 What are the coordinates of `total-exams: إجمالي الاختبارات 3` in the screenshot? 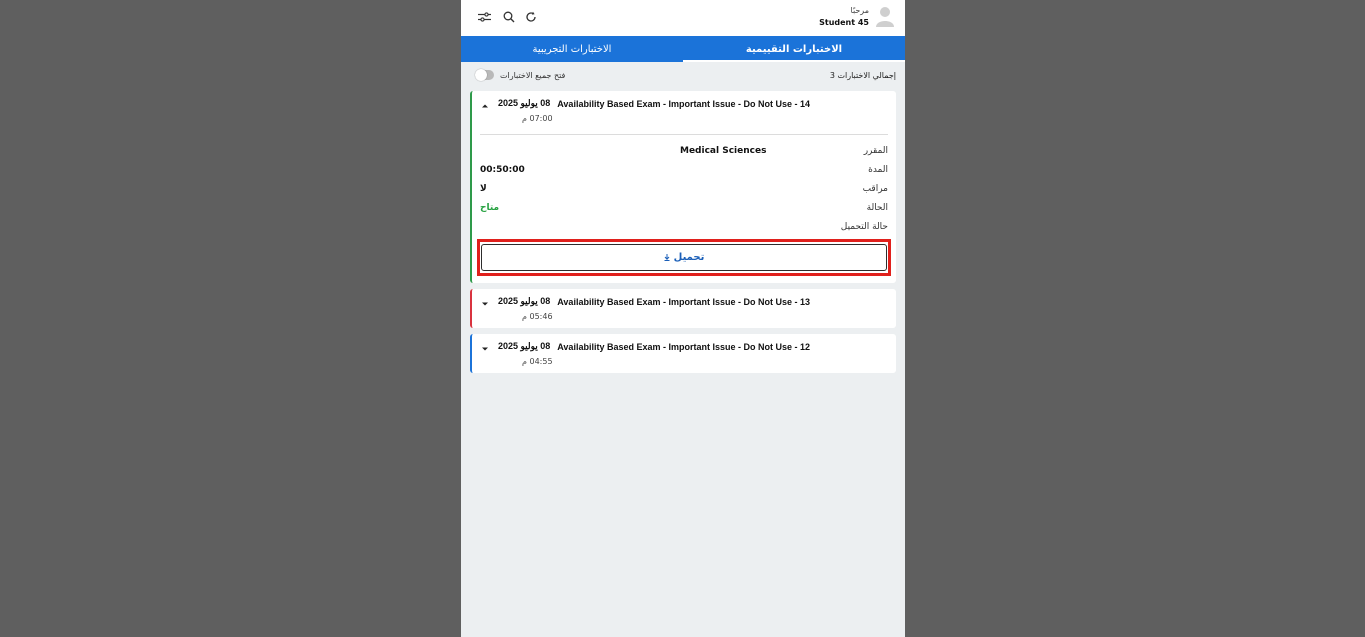 It's located at (862, 75).